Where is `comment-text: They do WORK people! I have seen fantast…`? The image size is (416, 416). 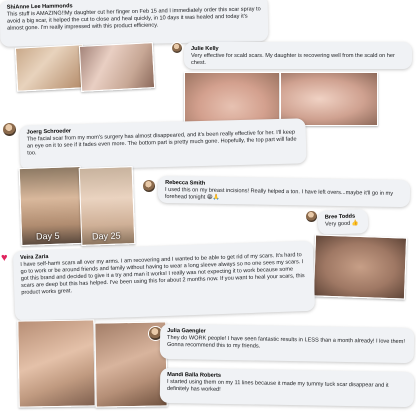
comment-text: They do WORK people! I have seen fantast… is located at coordinates (285, 342).